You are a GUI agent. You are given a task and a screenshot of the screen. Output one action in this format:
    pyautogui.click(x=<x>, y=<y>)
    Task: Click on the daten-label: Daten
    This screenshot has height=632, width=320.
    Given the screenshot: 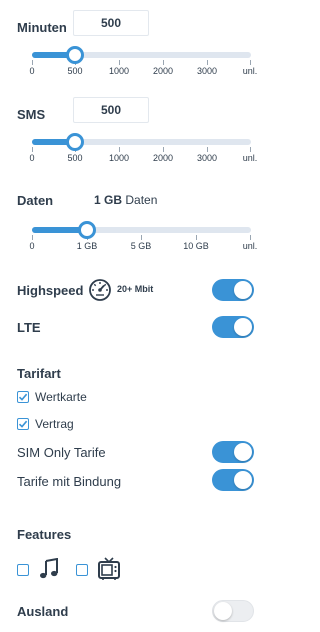 What is the action you would take?
    pyautogui.click(x=35, y=200)
    